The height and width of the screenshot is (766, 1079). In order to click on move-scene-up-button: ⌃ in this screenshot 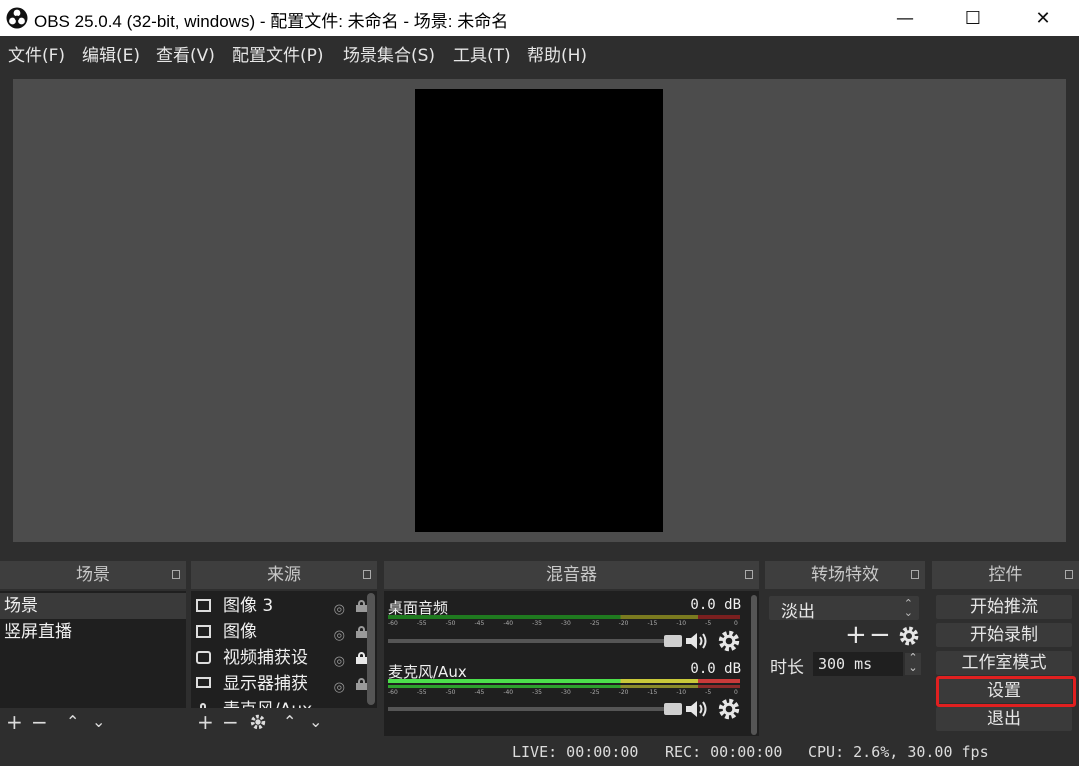, I will do `click(72, 722)`.